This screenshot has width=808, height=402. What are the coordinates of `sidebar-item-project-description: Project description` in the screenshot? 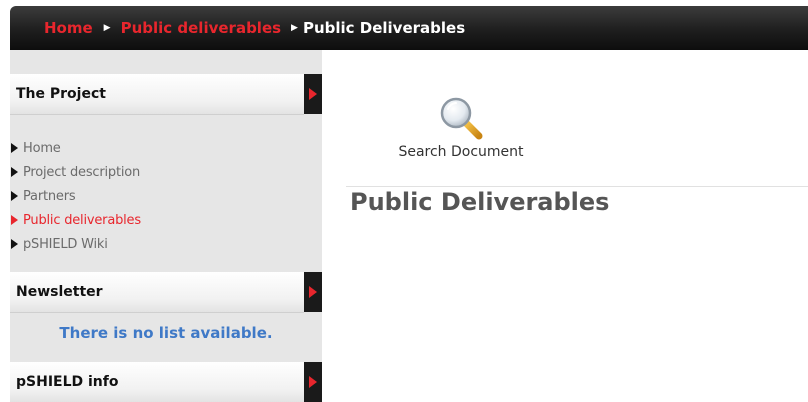 It's located at (75, 172).